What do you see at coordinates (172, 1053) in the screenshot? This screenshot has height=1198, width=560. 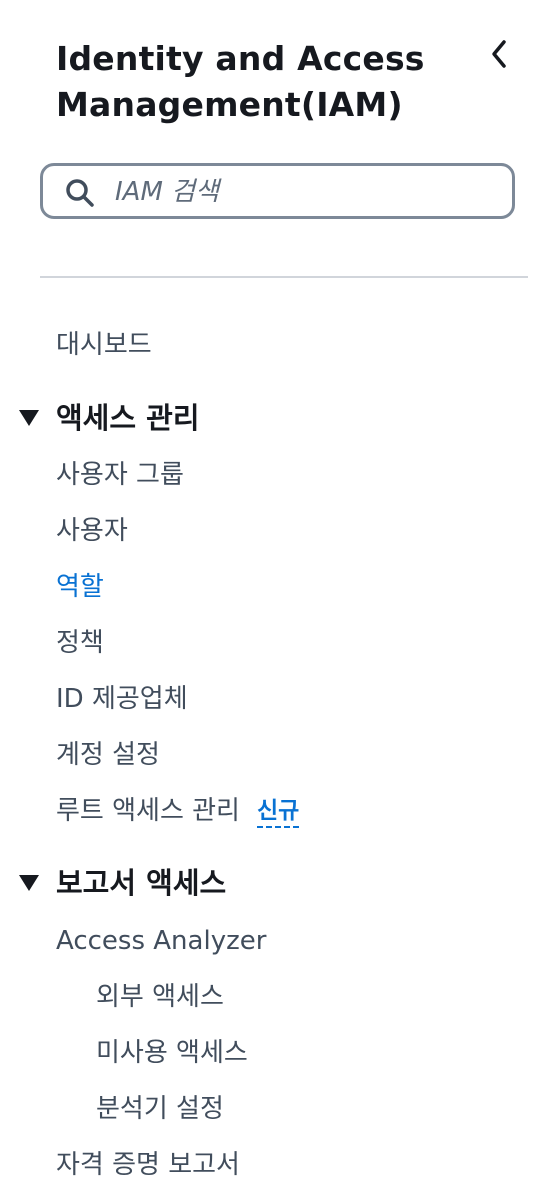 I see `nav-link-unused-access: 미사용 액세스` at bounding box center [172, 1053].